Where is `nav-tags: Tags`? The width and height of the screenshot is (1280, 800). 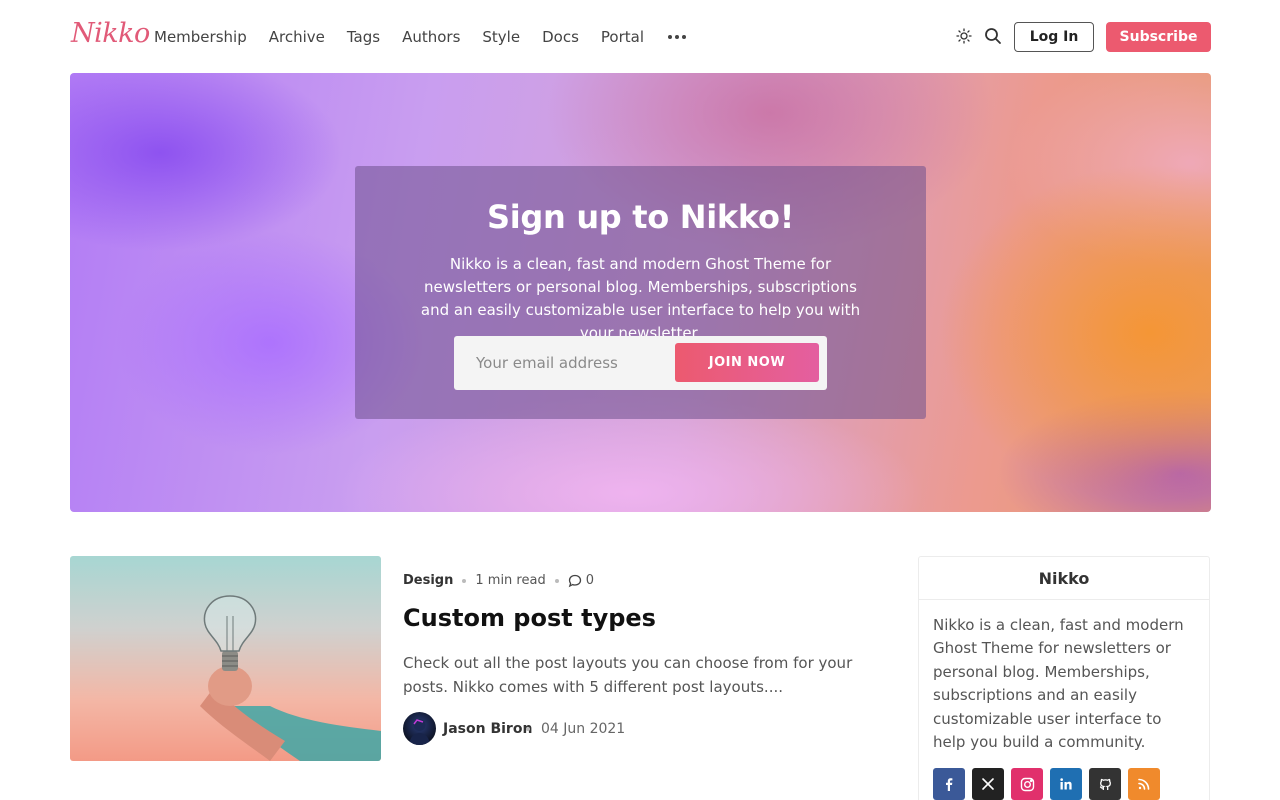
nav-tags: Tags is located at coordinates (363, 37).